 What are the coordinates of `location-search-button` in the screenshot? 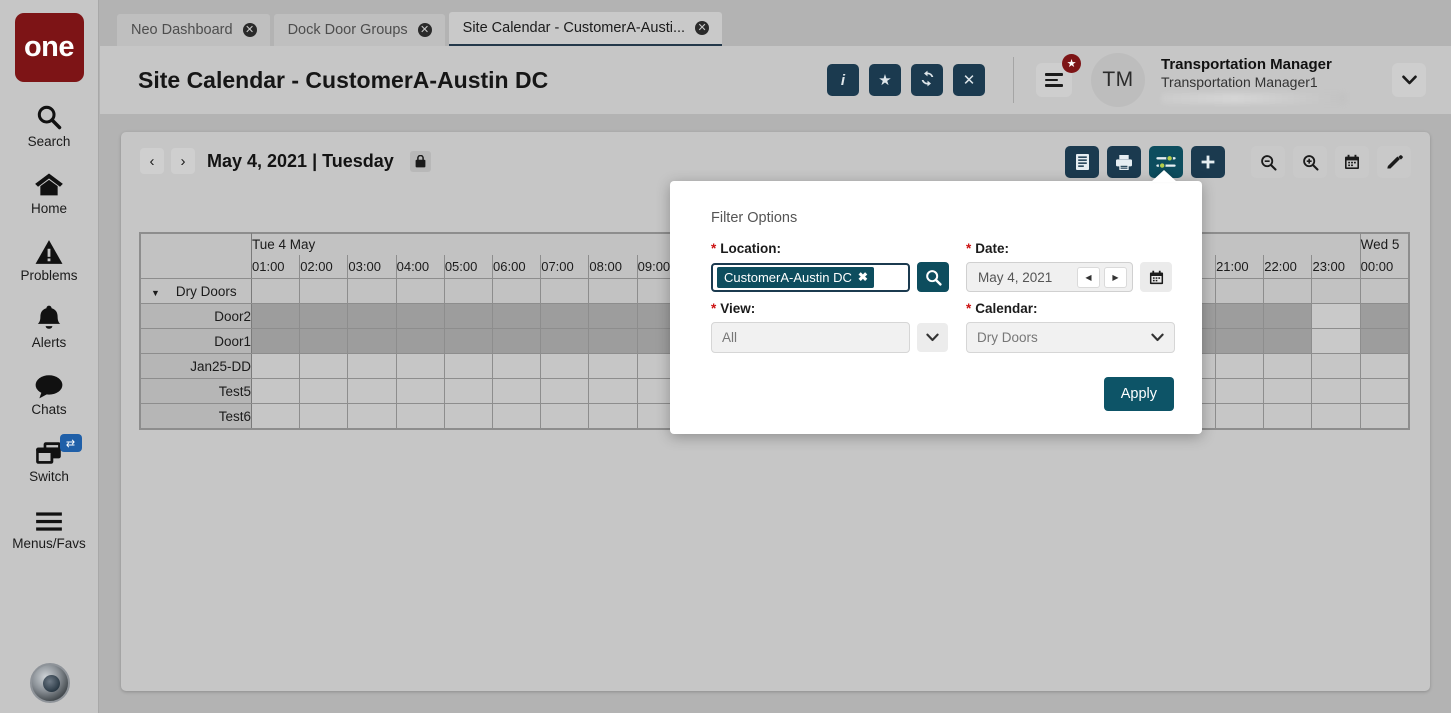 It's located at (933, 277).